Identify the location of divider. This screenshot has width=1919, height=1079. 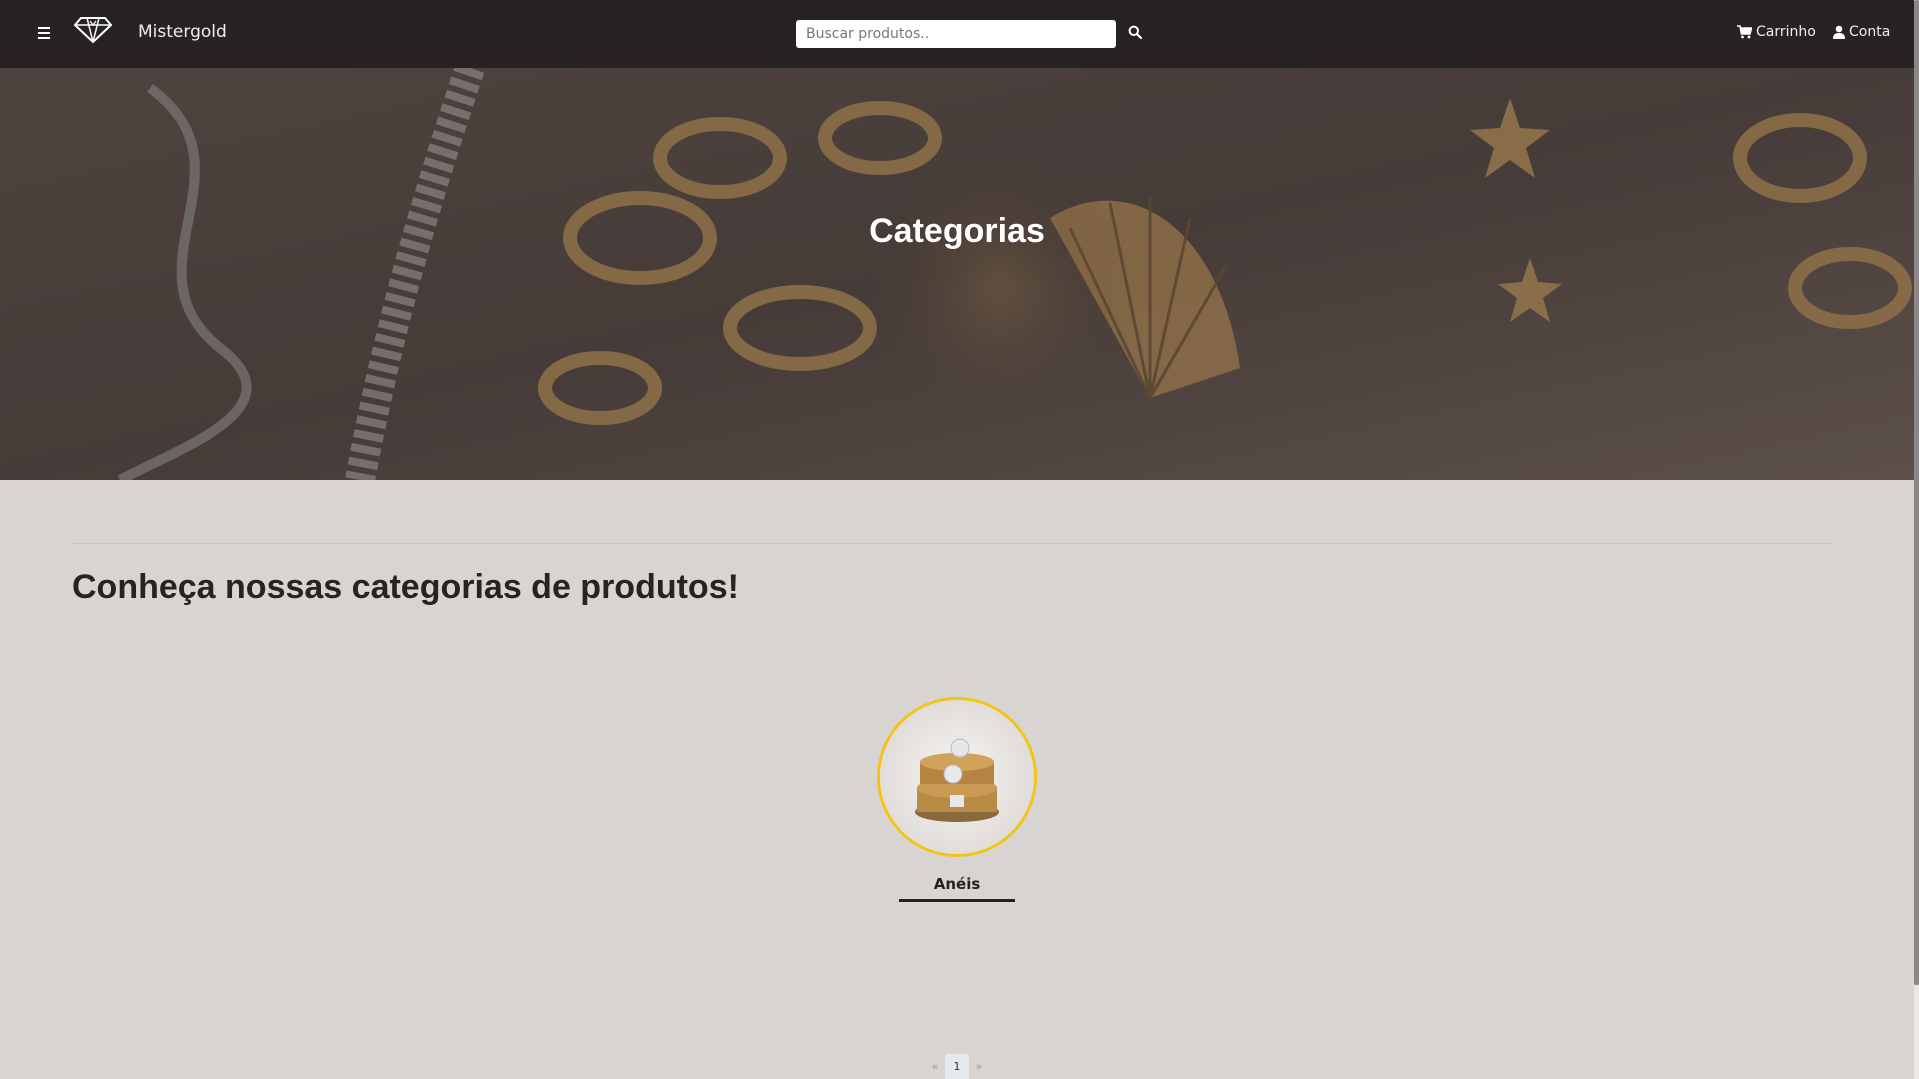
(952, 543).